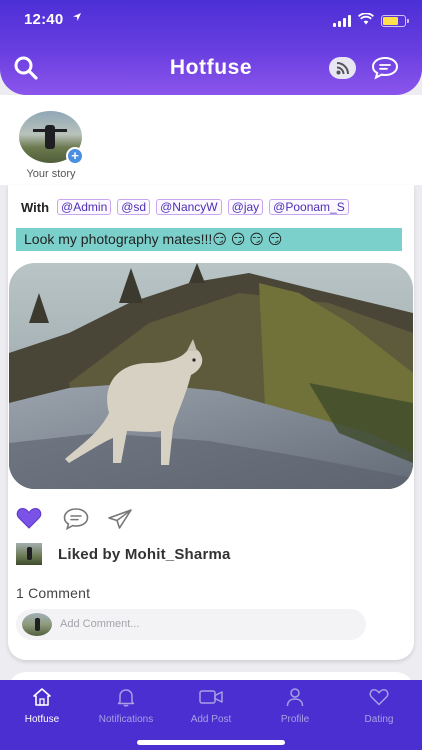 This screenshot has width=422, height=750. What do you see at coordinates (295, 719) in the screenshot?
I see `tab-label: Profile` at bounding box center [295, 719].